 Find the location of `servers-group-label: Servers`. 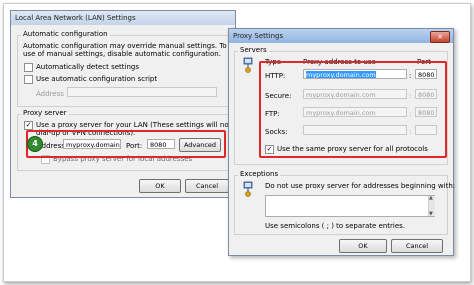

servers-group-label: Servers is located at coordinates (253, 50).